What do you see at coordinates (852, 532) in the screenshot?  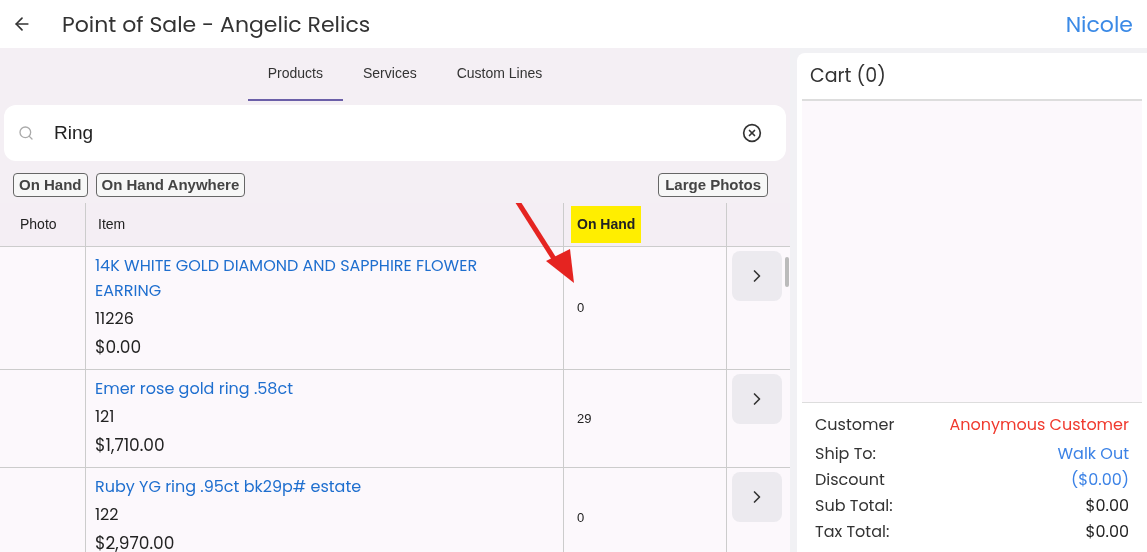 I see `summary-label: Tax Total:` at bounding box center [852, 532].